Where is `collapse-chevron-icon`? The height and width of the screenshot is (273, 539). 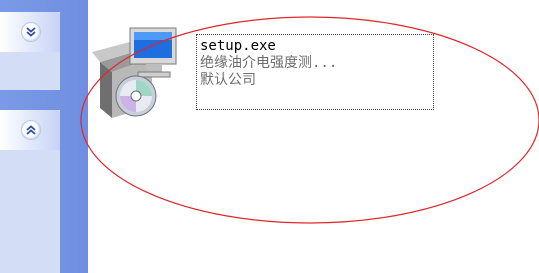 collapse-chevron-icon is located at coordinates (31, 130).